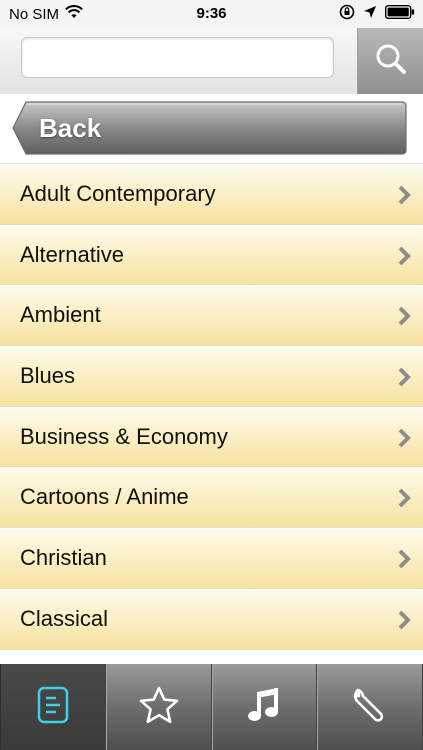 This screenshot has height=750, width=423. Describe the element at coordinates (64, 618) in the screenshot. I see `list-item-label: Classical` at that location.